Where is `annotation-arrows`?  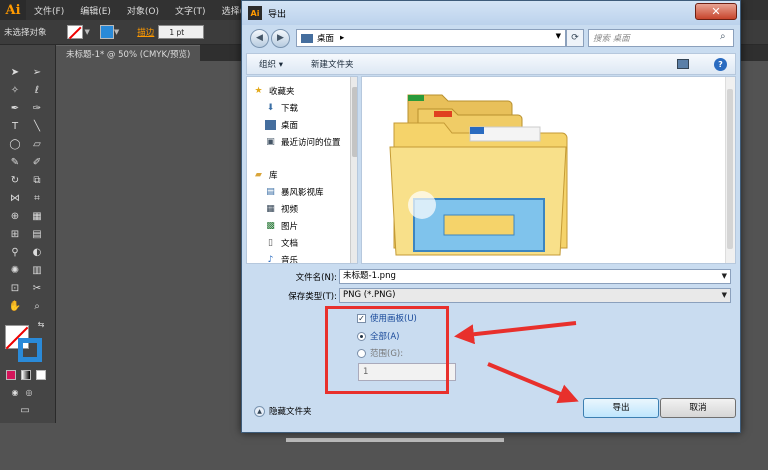 annotation-arrows is located at coordinates (516, 362).